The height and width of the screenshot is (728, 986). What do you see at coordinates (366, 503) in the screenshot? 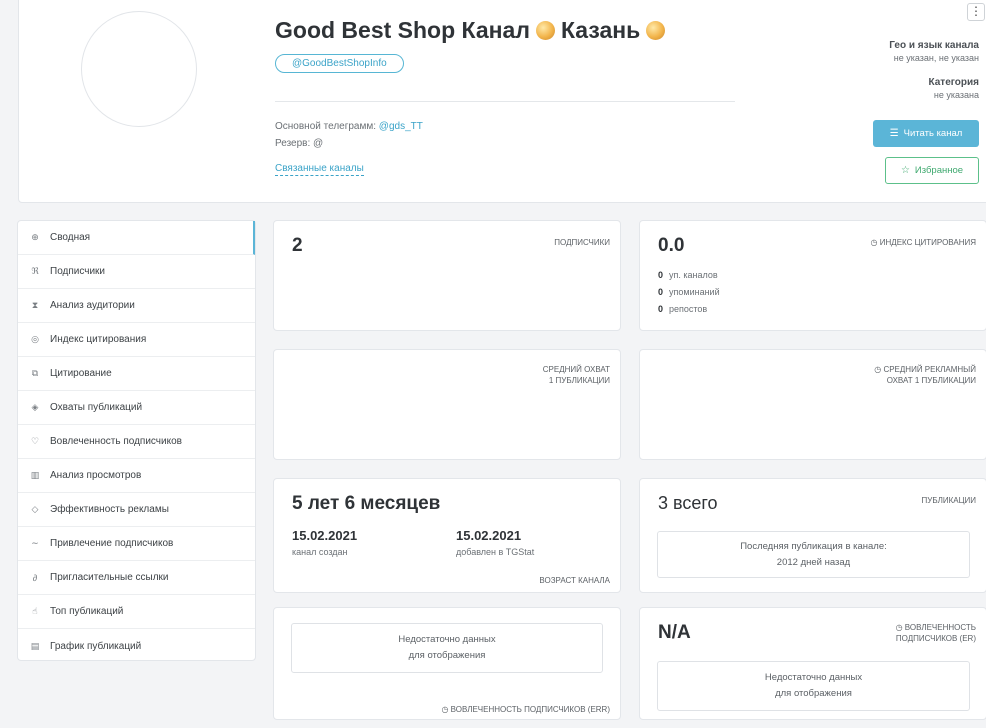
I see `channel-age-value: 5 лет 6 месяцев` at bounding box center [366, 503].